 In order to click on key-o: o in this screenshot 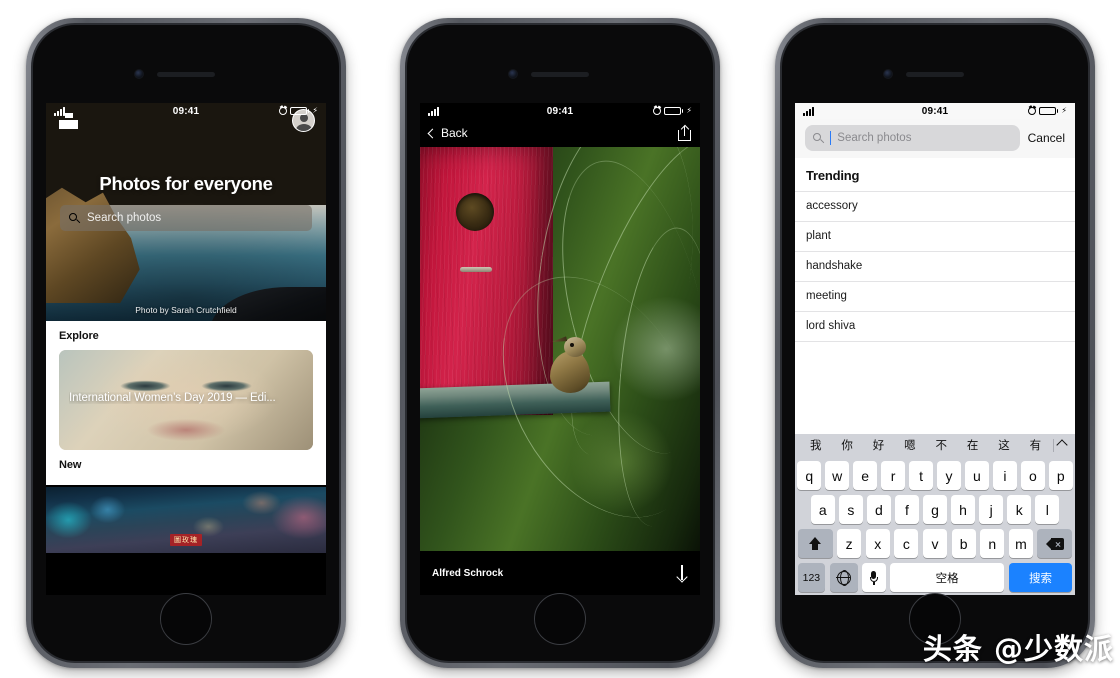, I will do `click(1033, 475)`.